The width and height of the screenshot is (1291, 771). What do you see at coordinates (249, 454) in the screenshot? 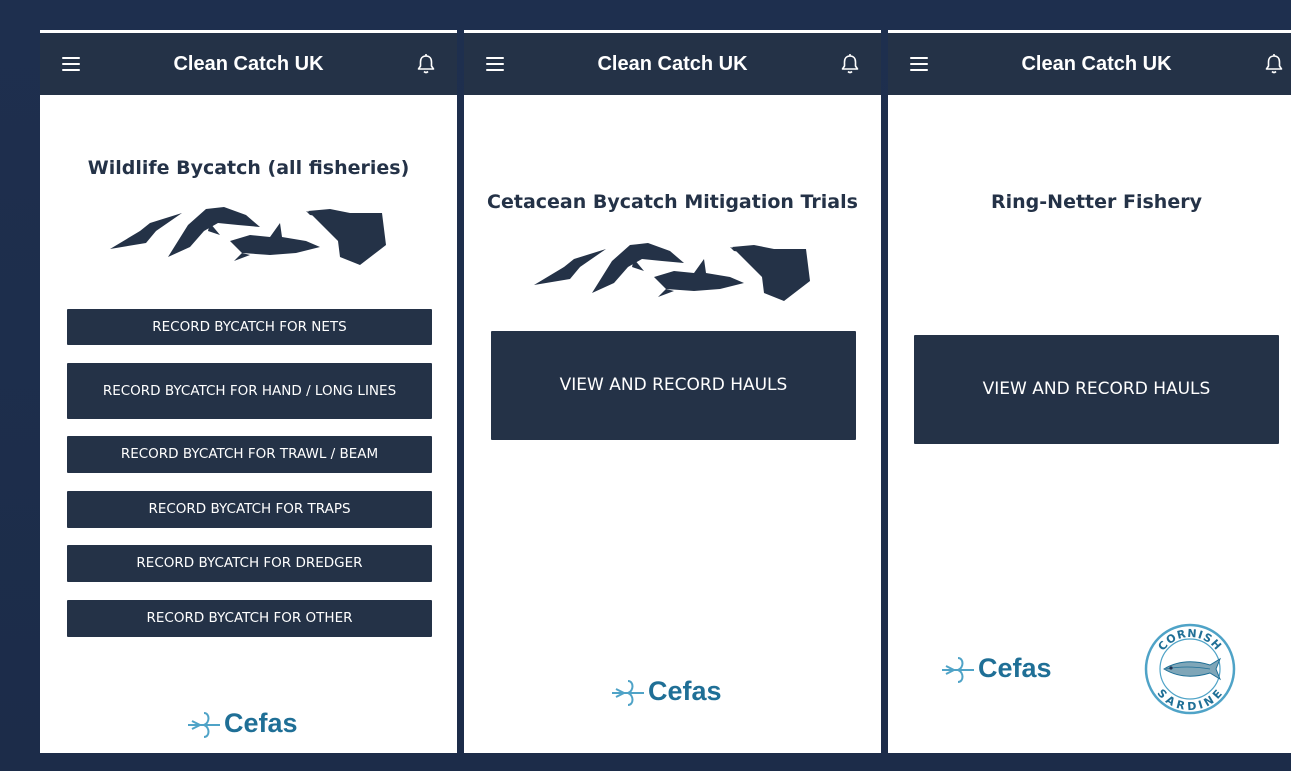
I see `record-trawl-beam-button: RECORD BYCATCH FOR TRAWL / BEAM` at bounding box center [249, 454].